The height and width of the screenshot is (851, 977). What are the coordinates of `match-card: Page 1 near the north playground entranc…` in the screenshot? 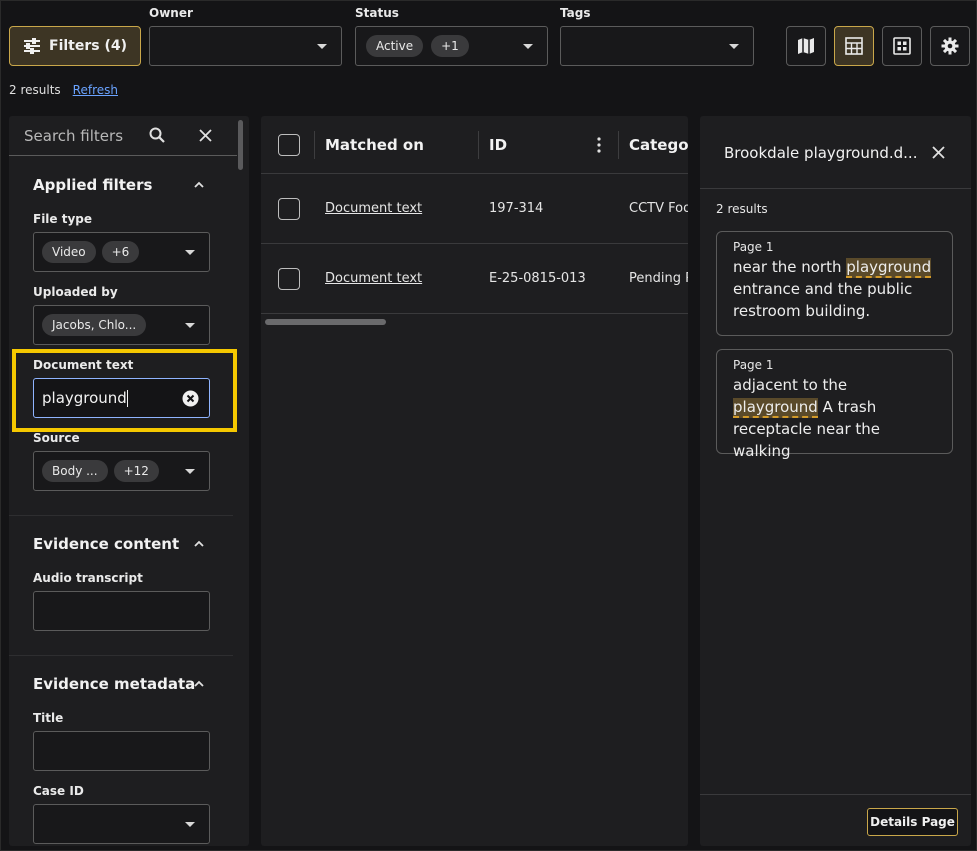 It's located at (834, 283).